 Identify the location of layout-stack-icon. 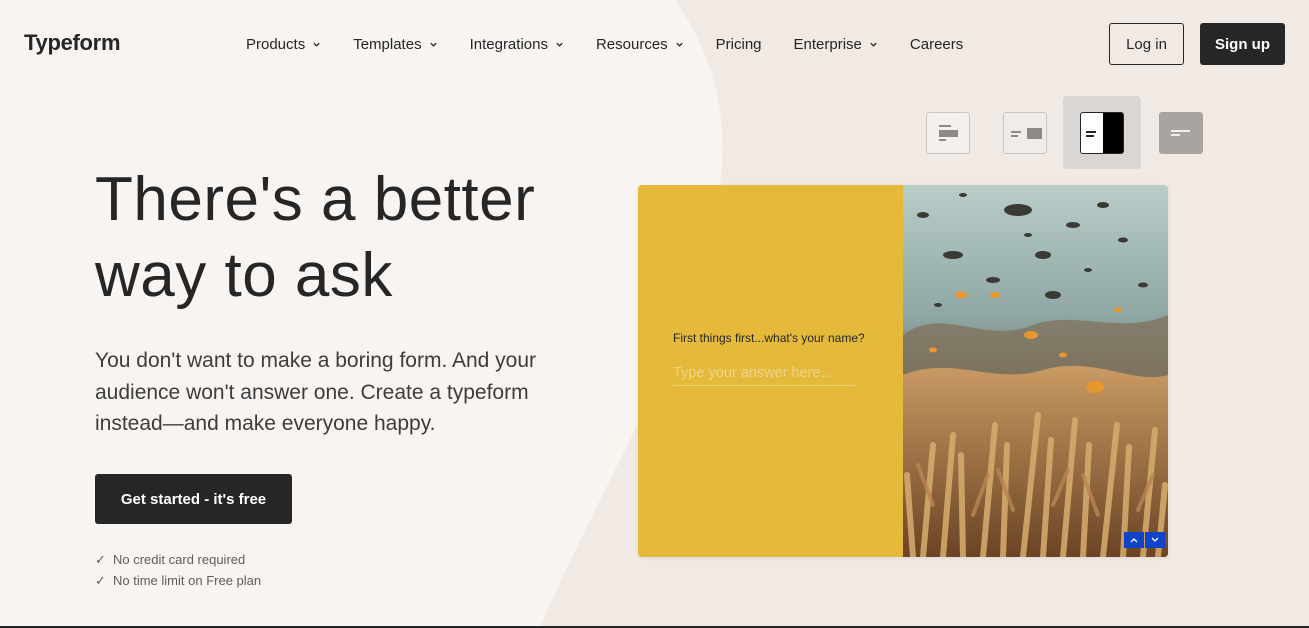
(948, 133).